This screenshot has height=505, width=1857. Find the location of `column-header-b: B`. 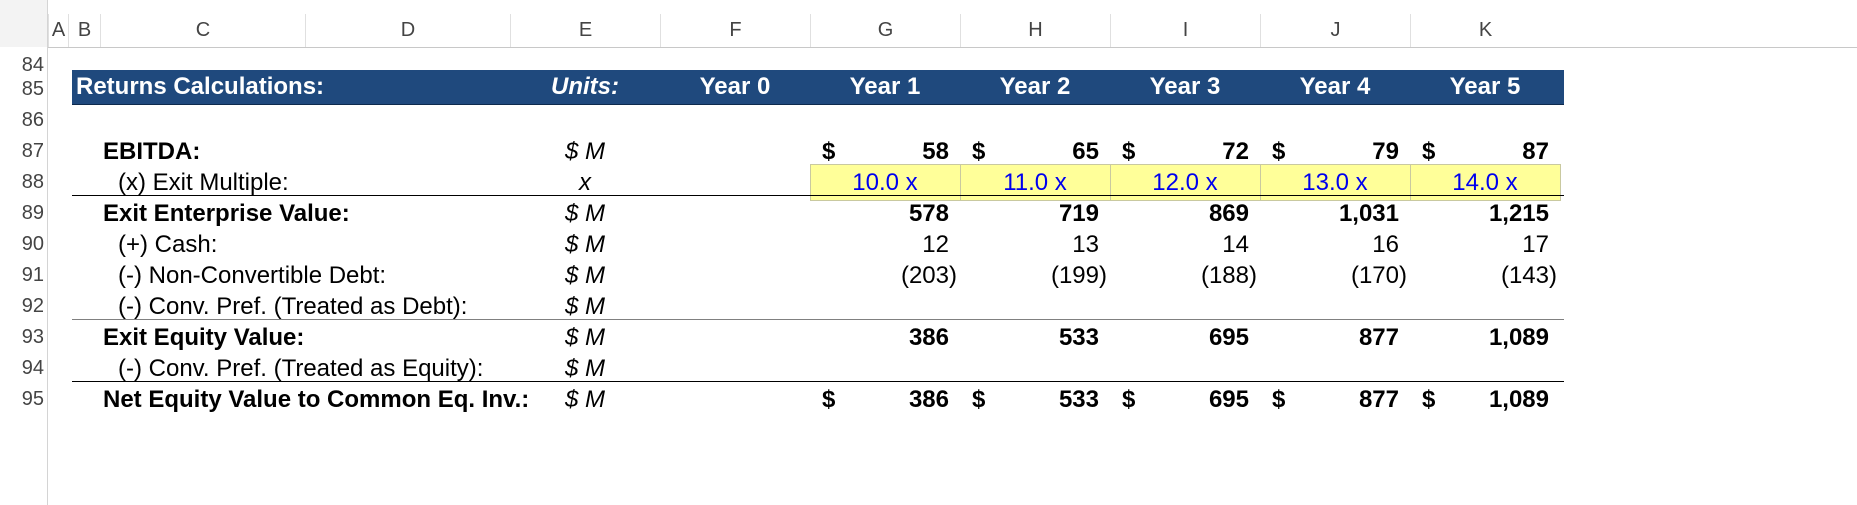

column-header-b: B is located at coordinates (84, 30).